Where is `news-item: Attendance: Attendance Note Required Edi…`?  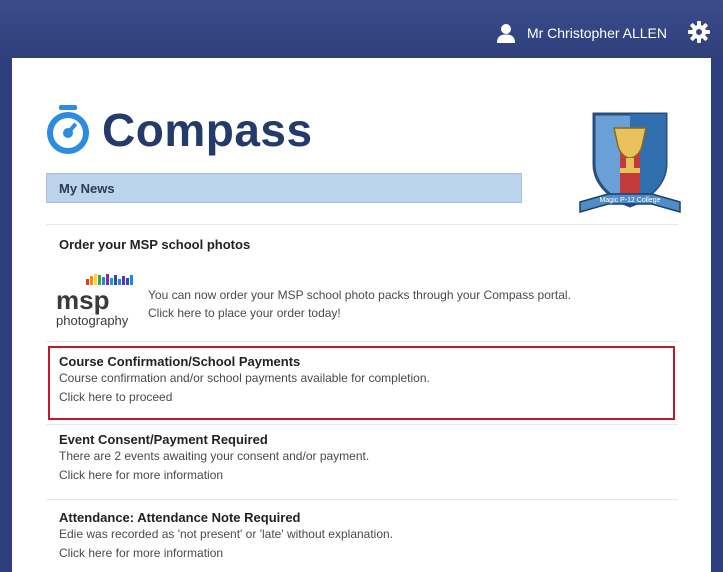 news-item: Attendance: Attendance Note Required Edi… is located at coordinates (226, 536).